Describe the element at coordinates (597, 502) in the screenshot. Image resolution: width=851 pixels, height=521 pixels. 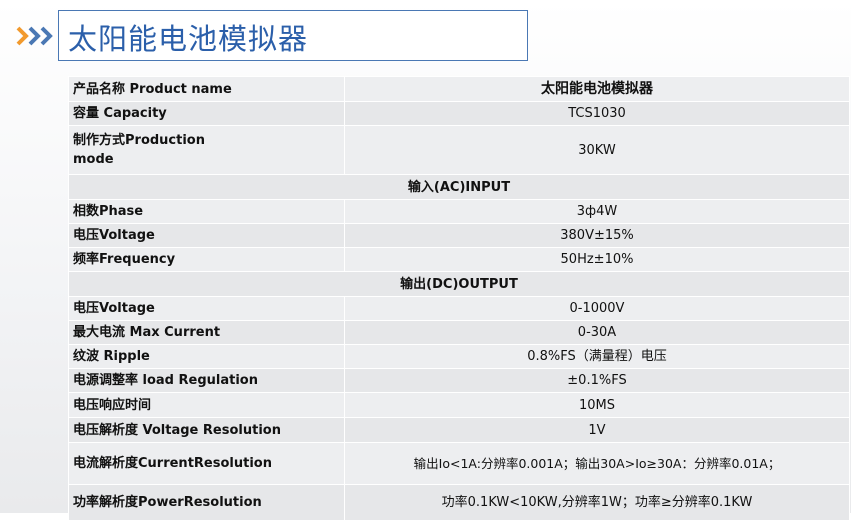
I see `row-value: 功率0.1KW<10KW,分辨率1W；功率≥分辨率0.1KW` at that location.